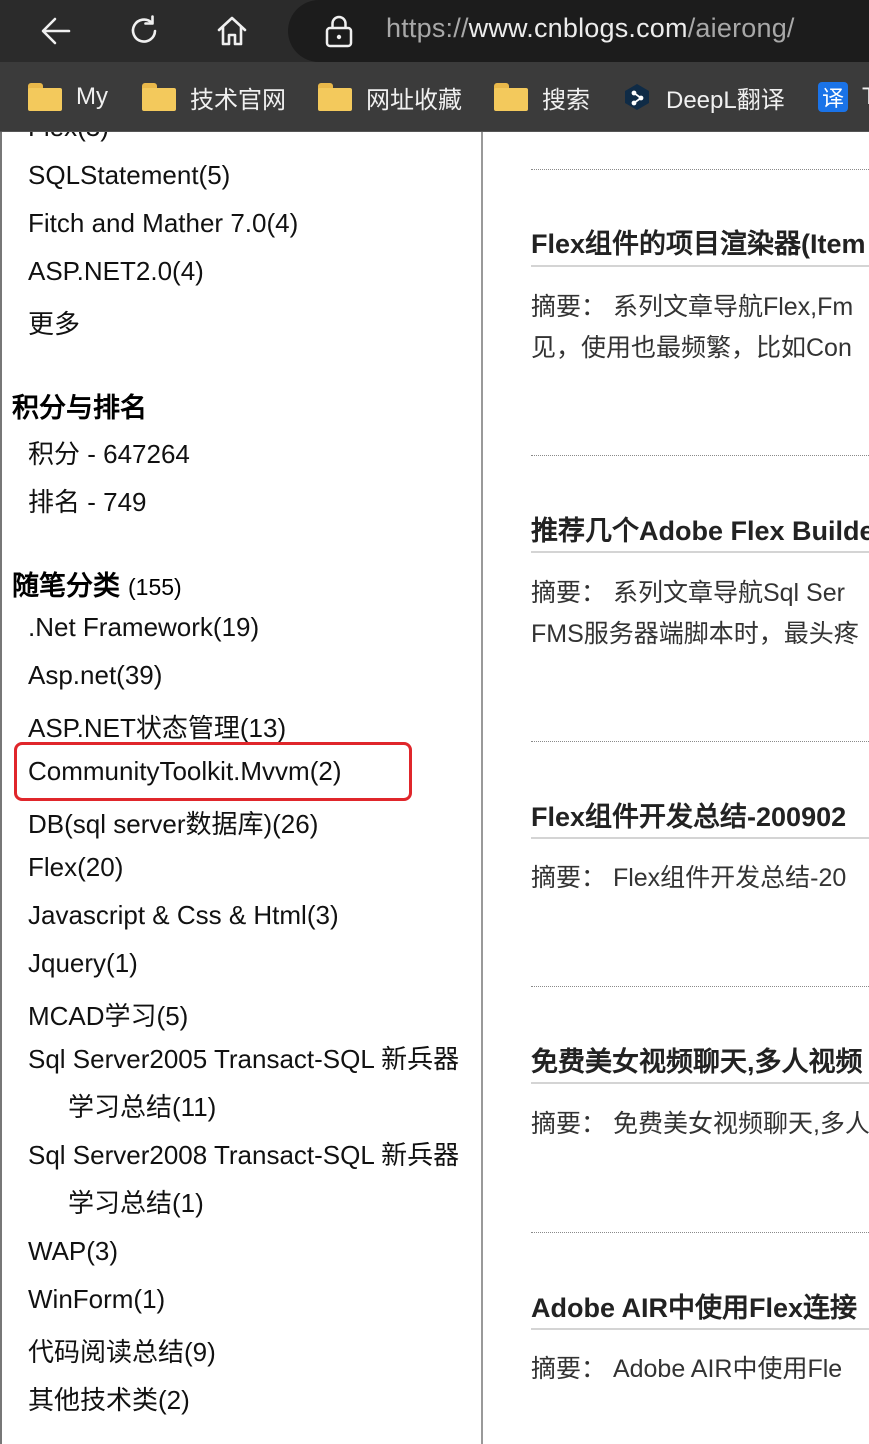 Image resolution: width=869 pixels, height=1444 pixels. I want to click on category-link: Sql Server2005 Transact-SQL 新兵器学习总结(11), so click(248, 1083).